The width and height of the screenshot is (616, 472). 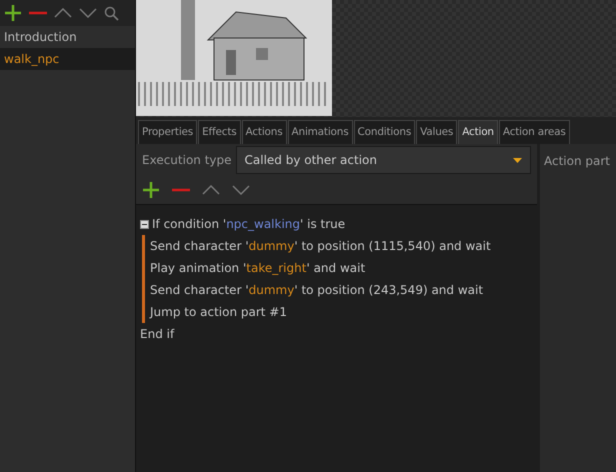 What do you see at coordinates (577, 161) in the screenshot?
I see `action-part-label: Action part` at bounding box center [577, 161].